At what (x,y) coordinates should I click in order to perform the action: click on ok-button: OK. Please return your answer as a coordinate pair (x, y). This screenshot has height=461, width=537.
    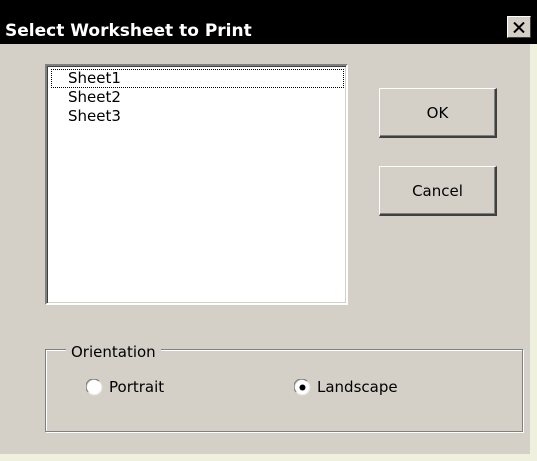
    Looking at the image, I should click on (438, 113).